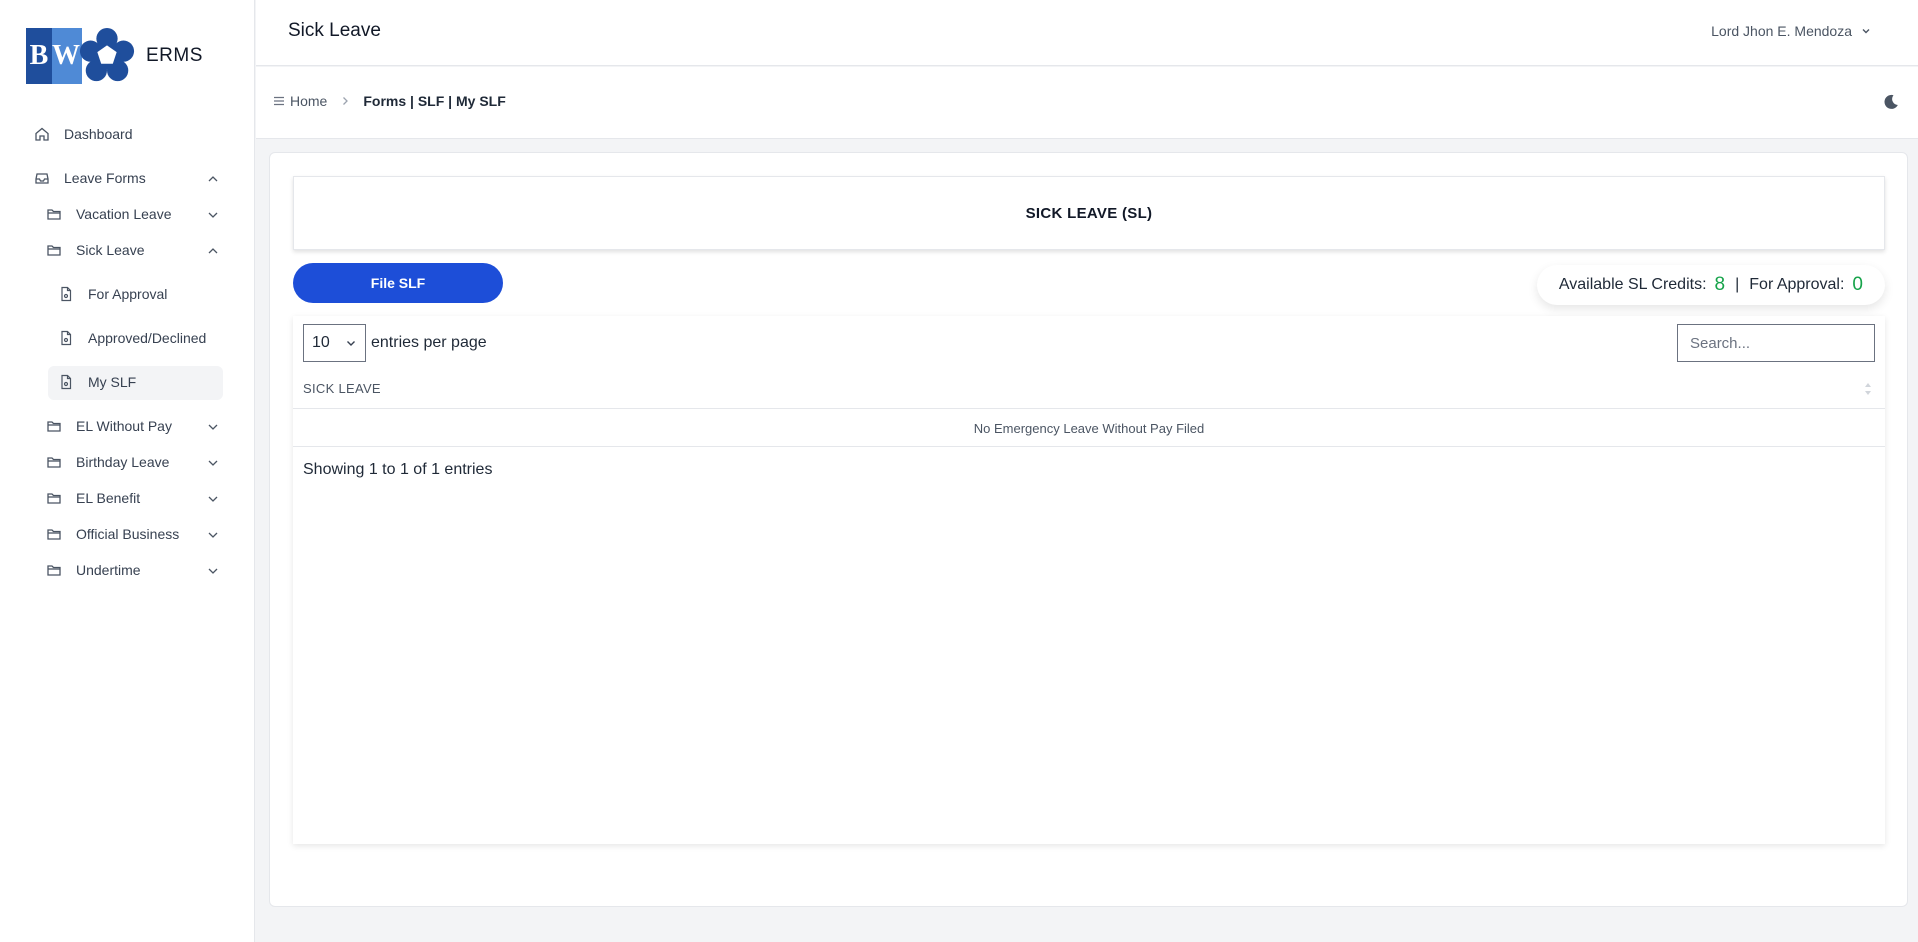  Describe the element at coordinates (110, 250) in the screenshot. I see `sidebar-item-label: Sick Leave` at that location.